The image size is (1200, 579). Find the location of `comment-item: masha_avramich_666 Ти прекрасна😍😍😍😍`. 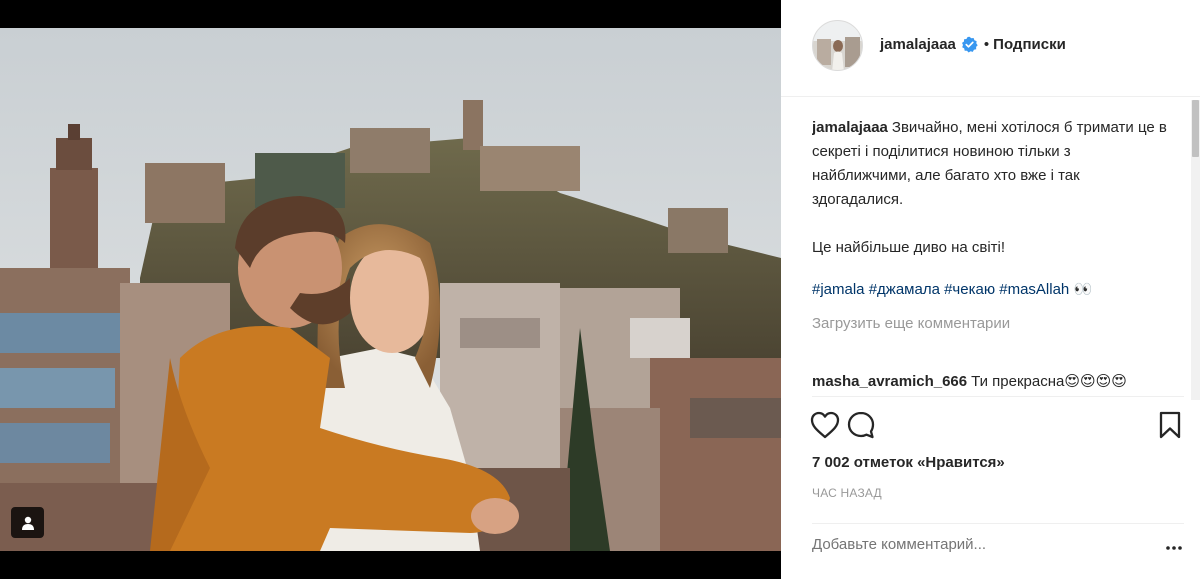

comment-item: masha_avramich_666 Ти прекрасна😍😍😍😍 is located at coordinates (992, 381).